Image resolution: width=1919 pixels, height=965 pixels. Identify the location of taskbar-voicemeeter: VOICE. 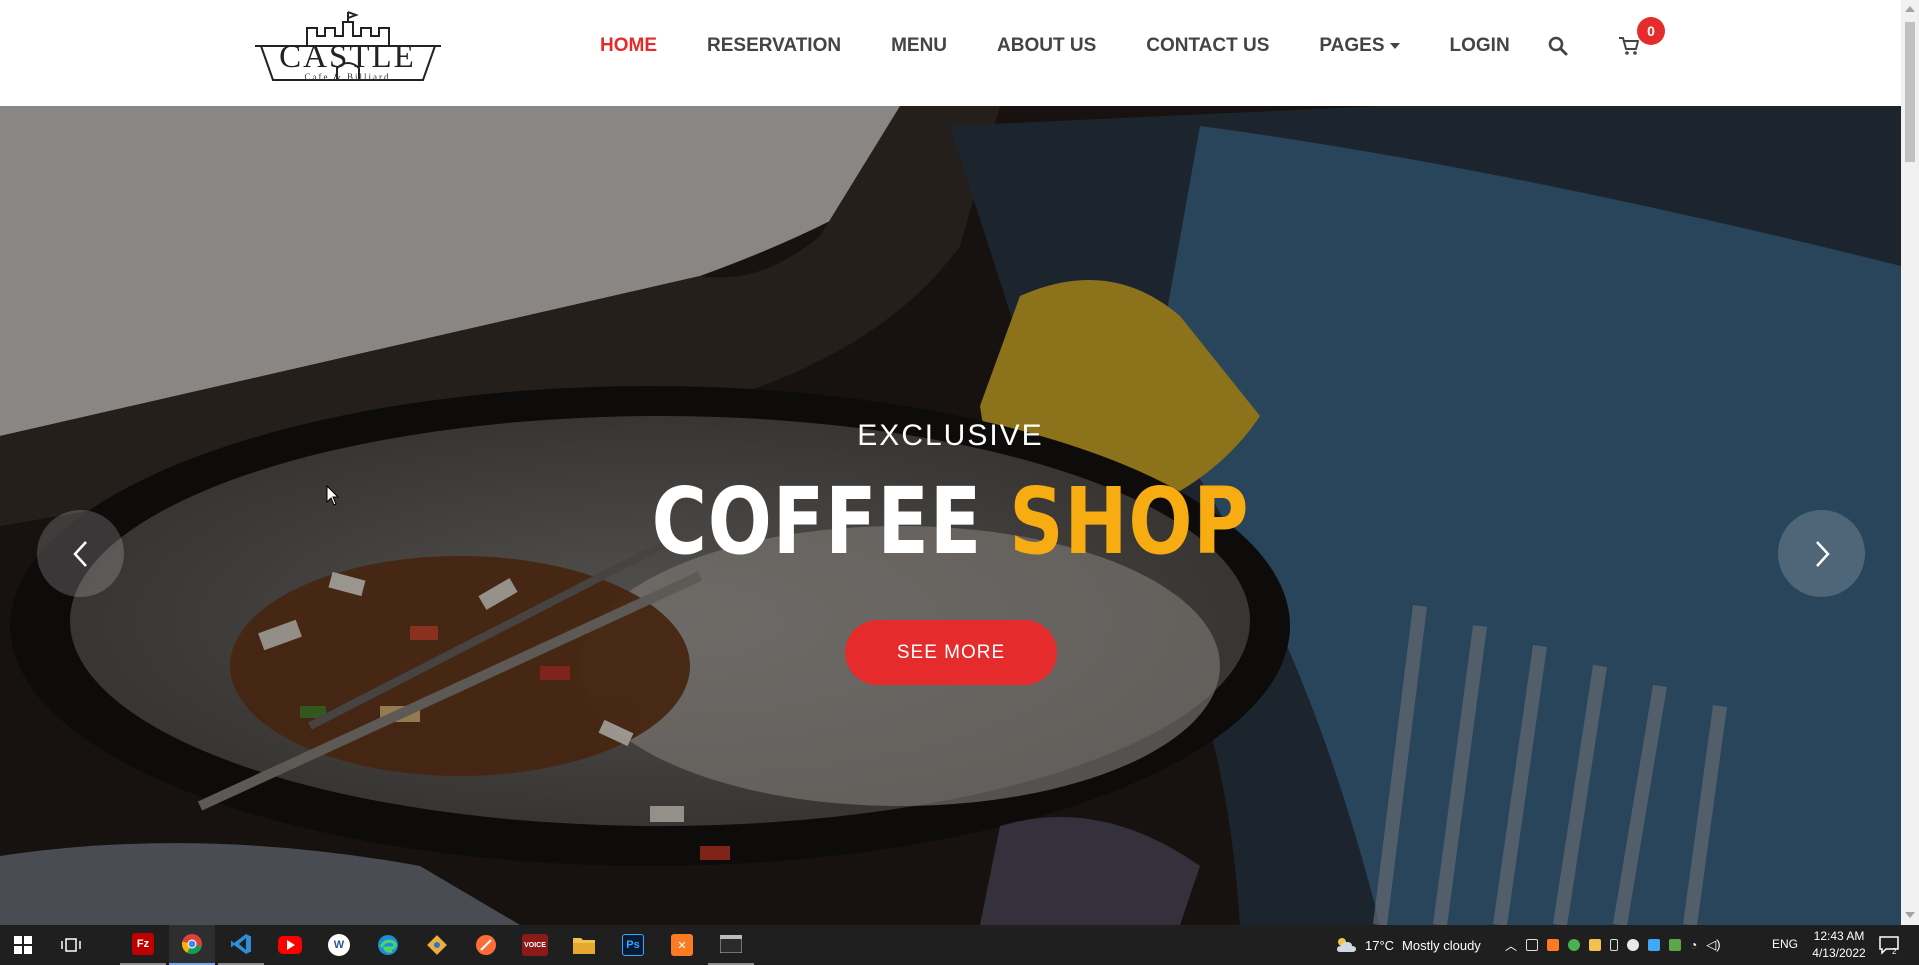
(535, 945).